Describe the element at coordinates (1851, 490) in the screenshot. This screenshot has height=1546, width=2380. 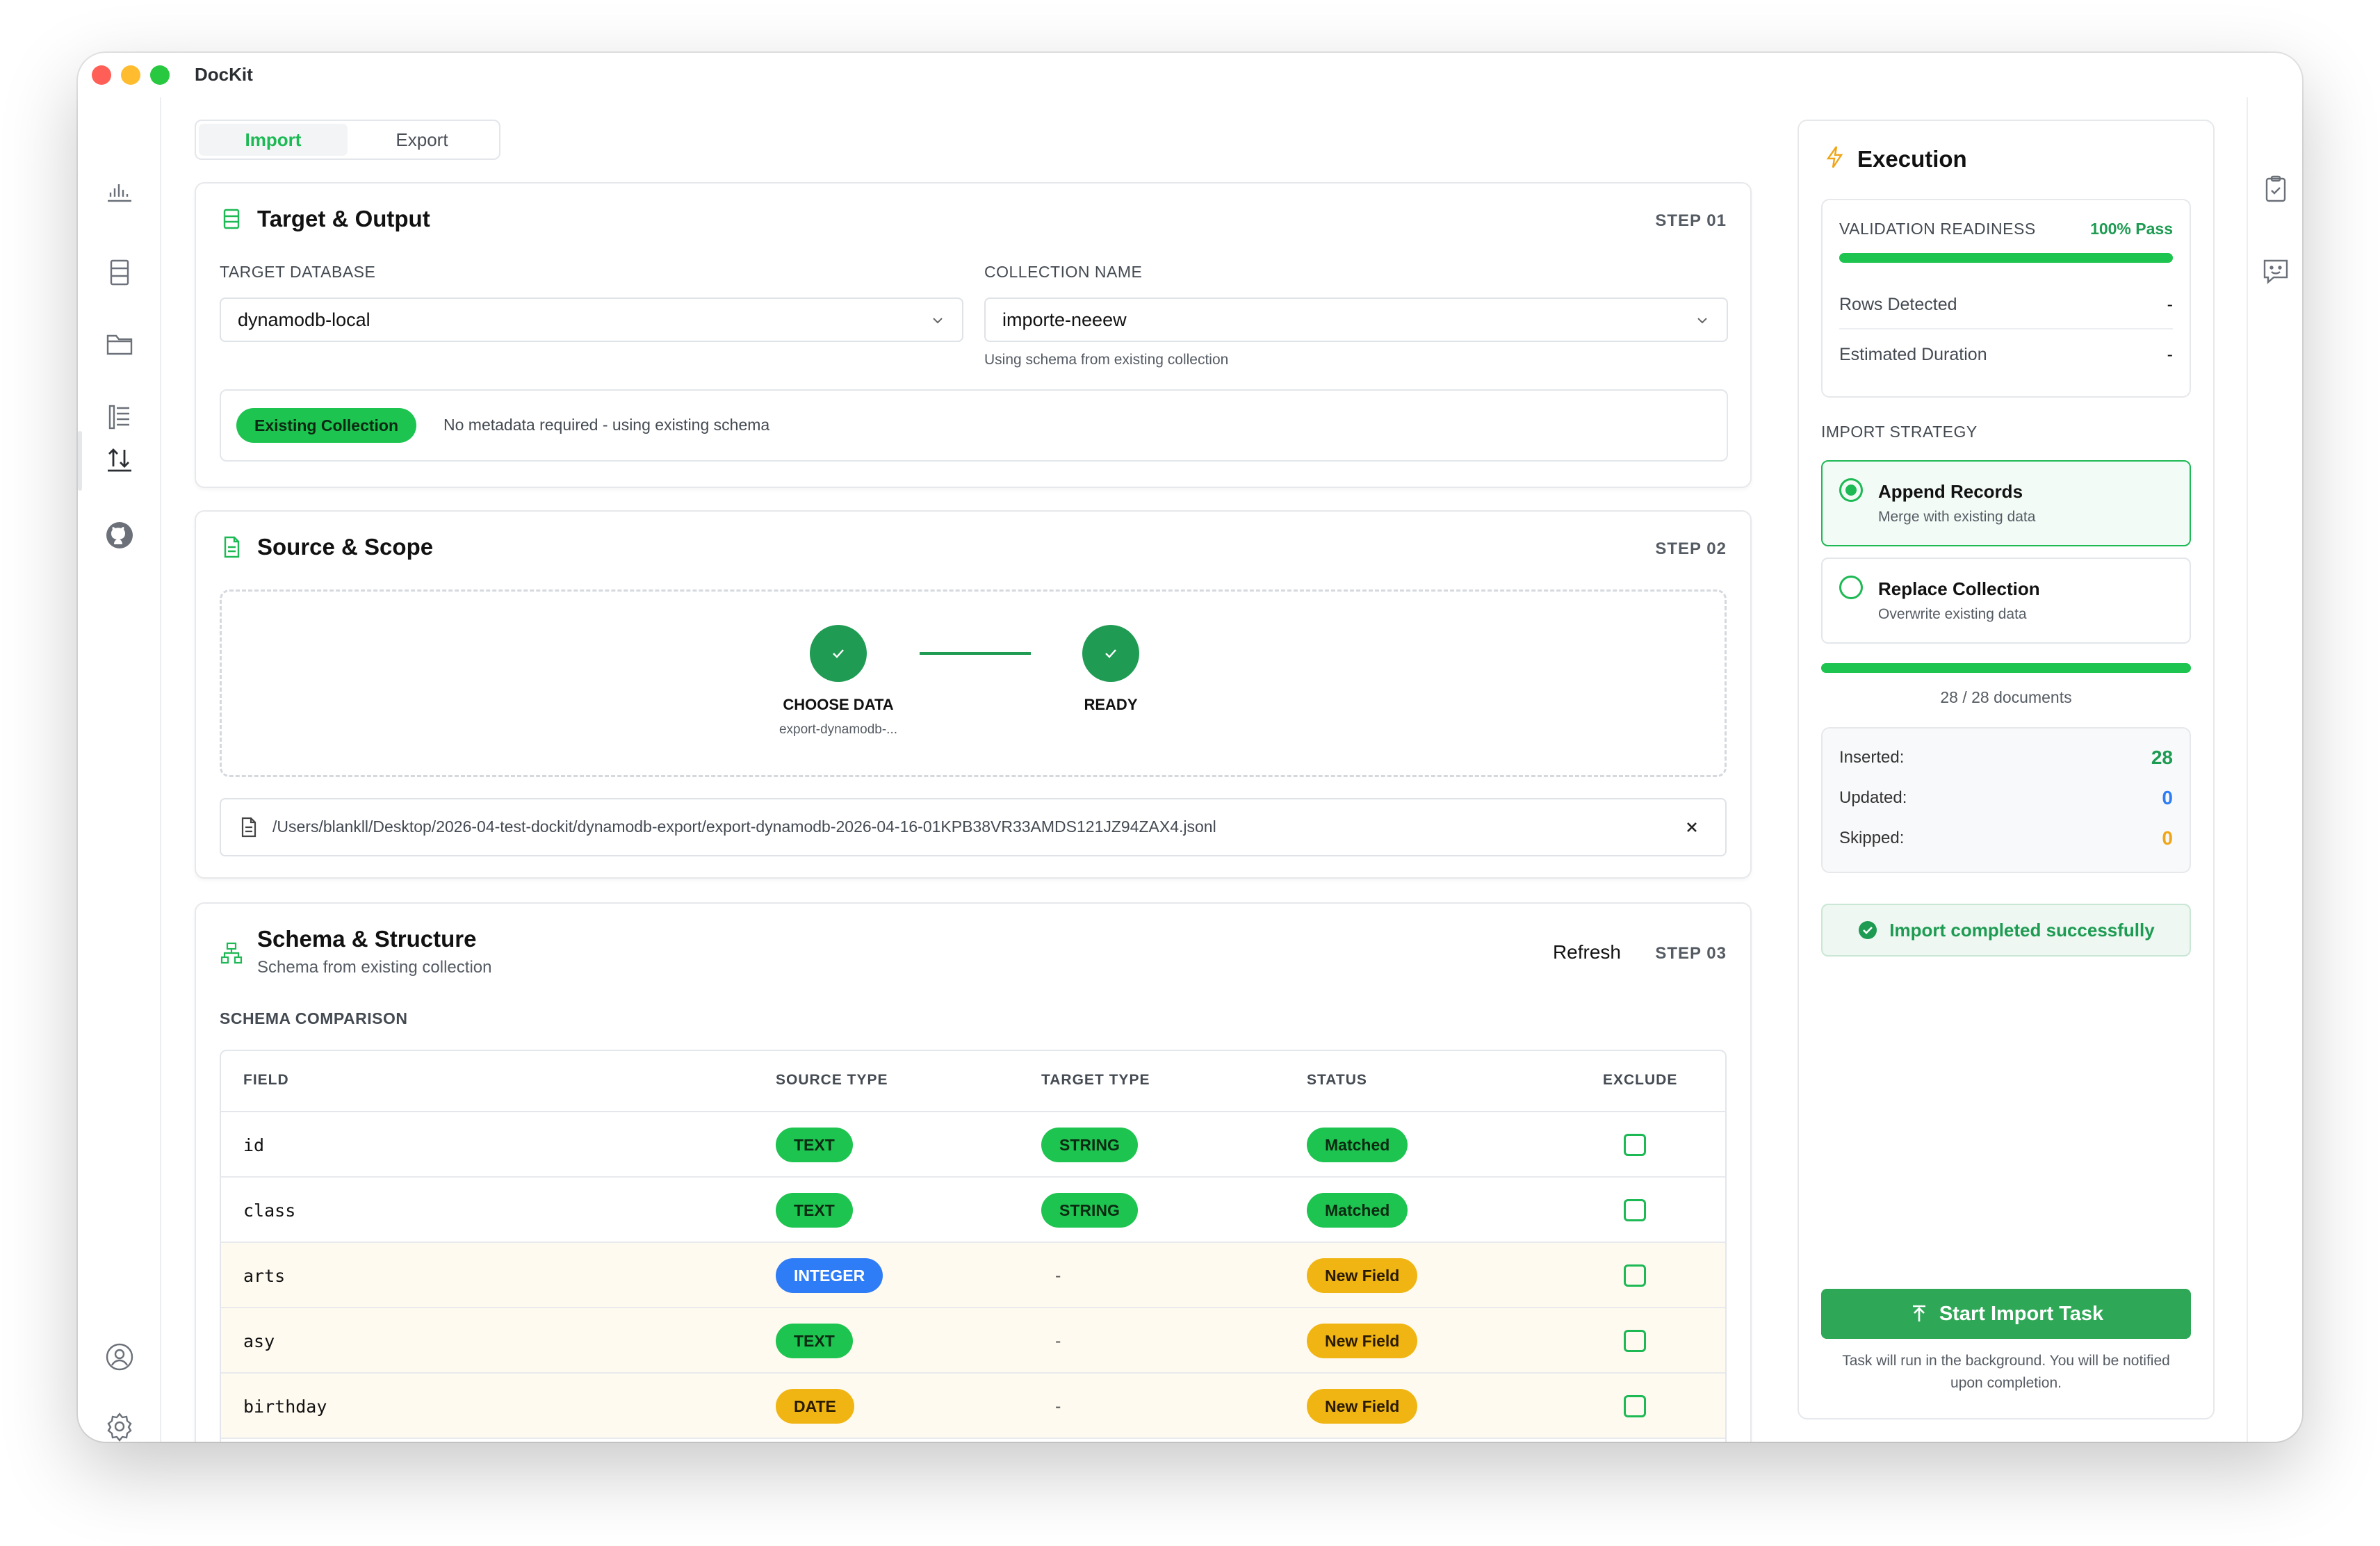
I see `append-radio` at that location.